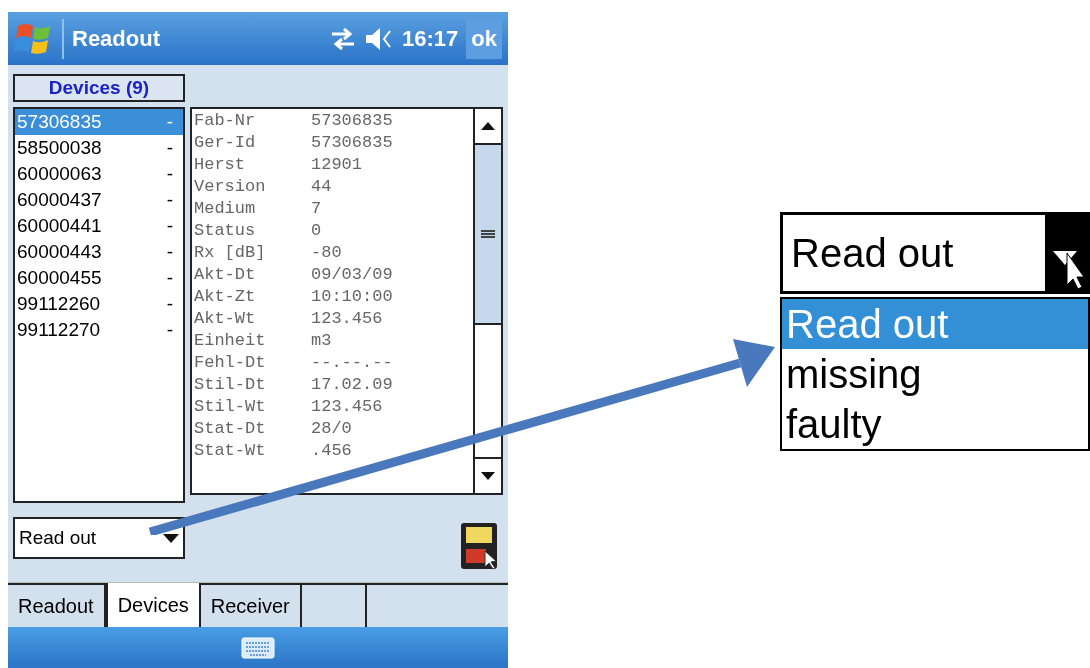  What do you see at coordinates (321, 341) in the screenshot?
I see `detail-value: m3` at bounding box center [321, 341].